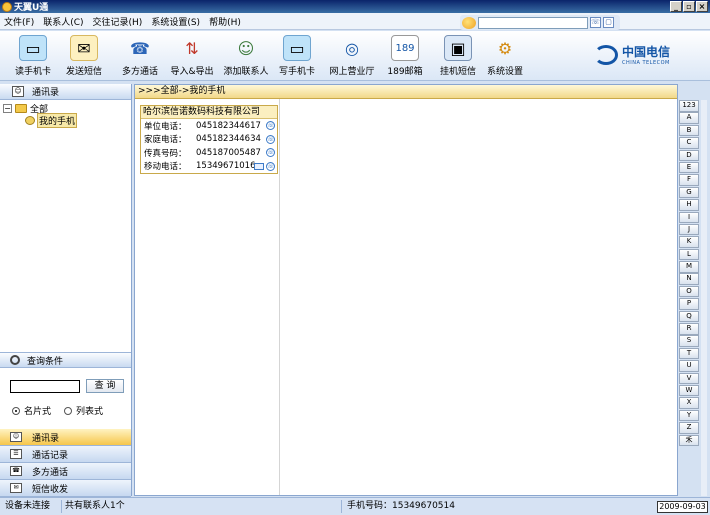 The width and height of the screenshot is (710, 515). What do you see at coordinates (689, 118) in the screenshot?
I see `alpha-index-button: A` at bounding box center [689, 118].